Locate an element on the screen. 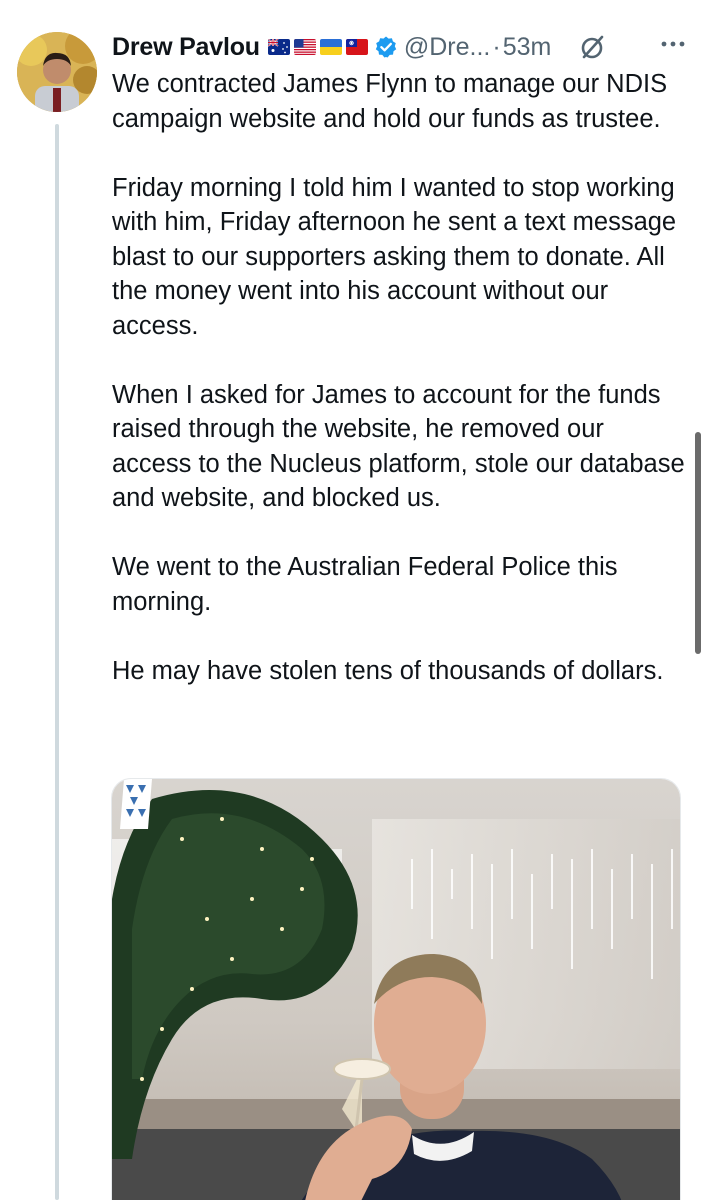 The height and width of the screenshot is (1200, 707). more-options-icon is located at coordinates (673, 41).